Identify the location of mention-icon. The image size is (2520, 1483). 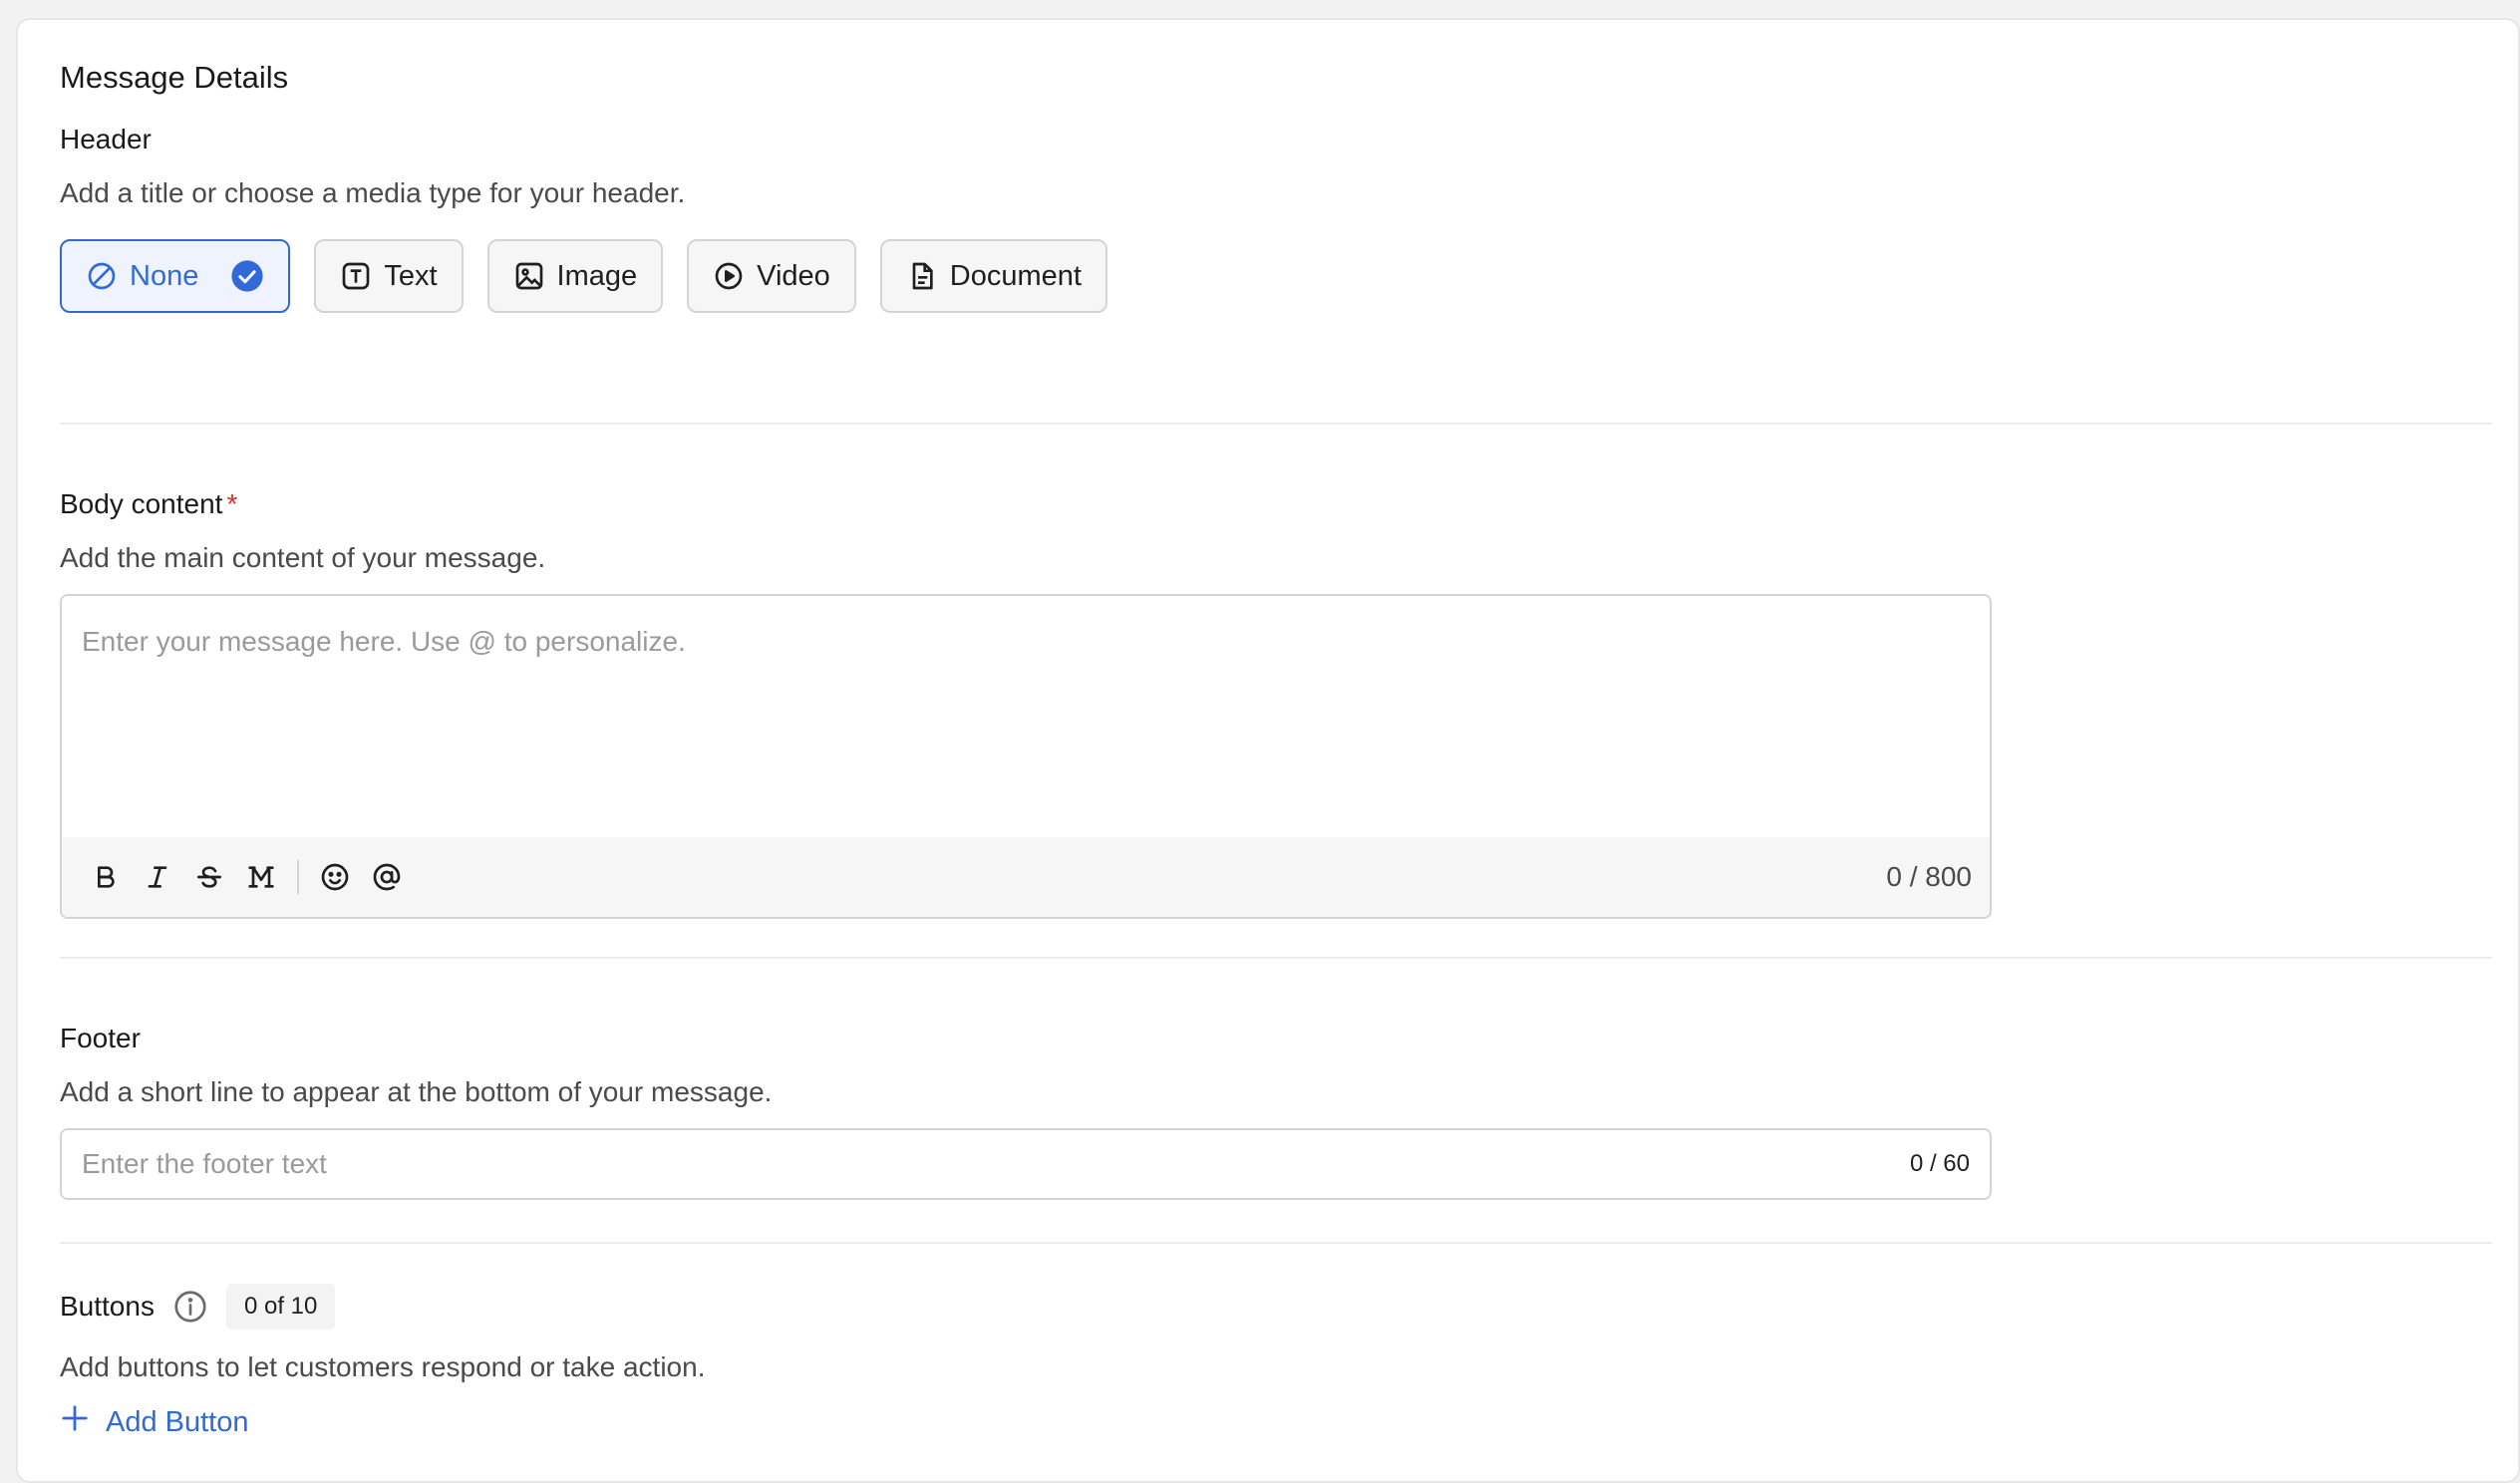
(387, 877).